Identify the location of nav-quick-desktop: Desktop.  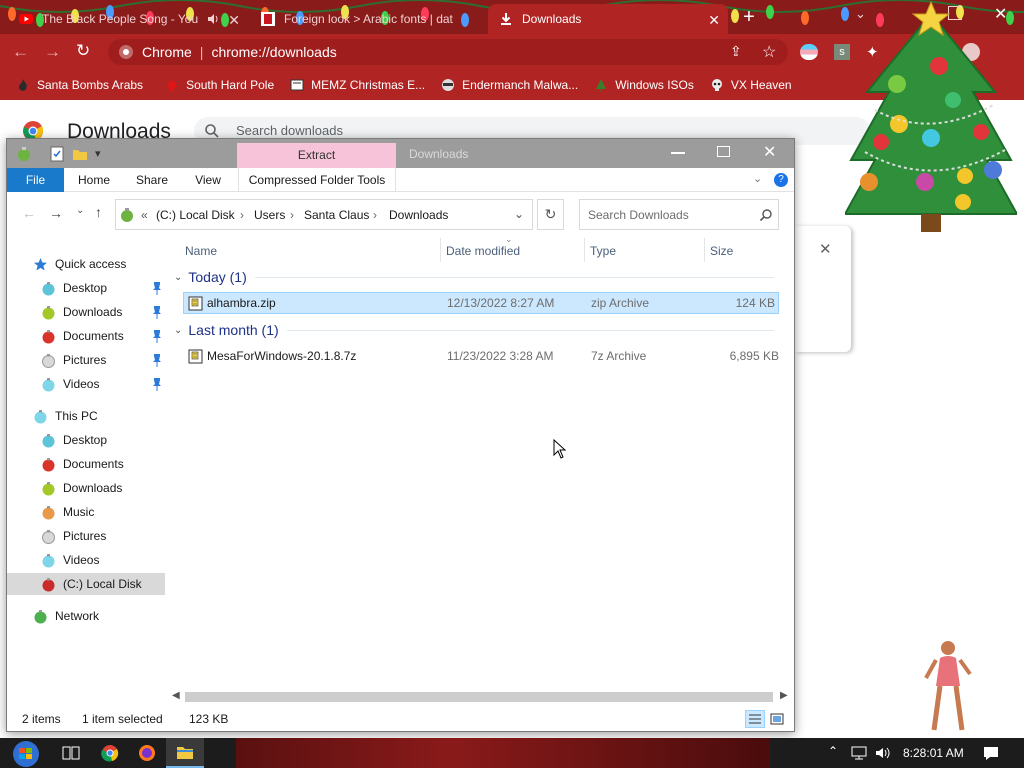
(86, 288).